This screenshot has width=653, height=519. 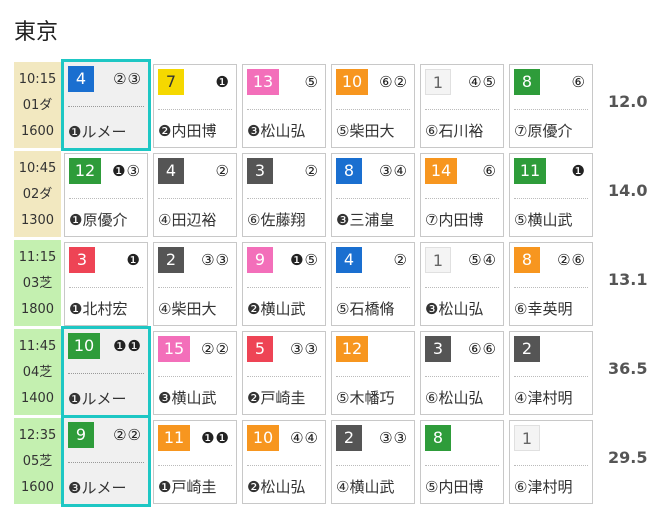 I want to click on jockey-name: ④田辺裕, so click(x=187, y=219).